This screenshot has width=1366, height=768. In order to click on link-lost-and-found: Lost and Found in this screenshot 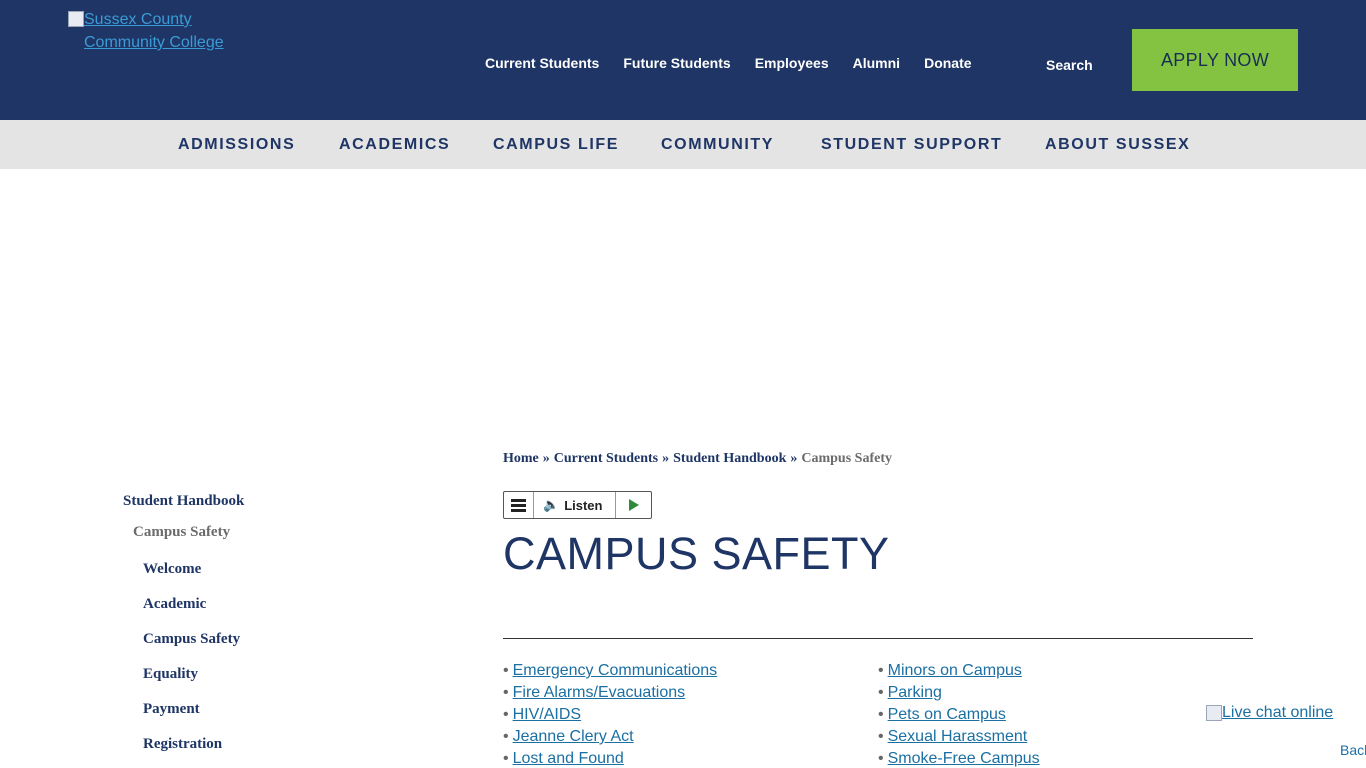, I will do `click(568, 758)`.